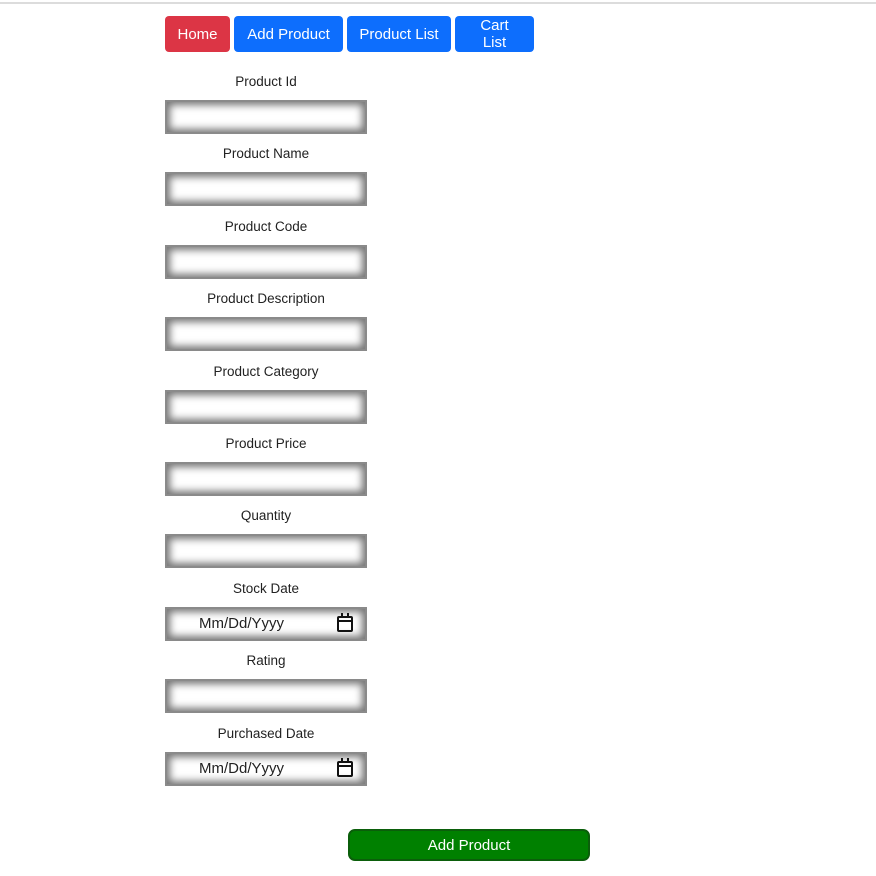 Image resolution: width=876 pixels, height=876 pixels. I want to click on product-price-label: Product Price, so click(266, 443).